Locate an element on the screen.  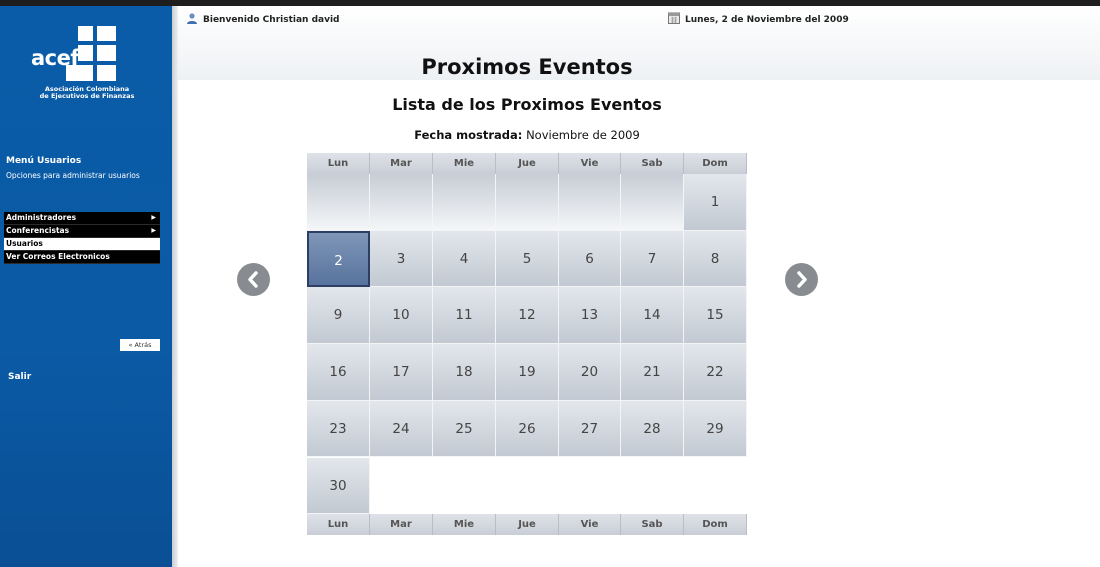
calendar-day-29: 29 is located at coordinates (715, 429).